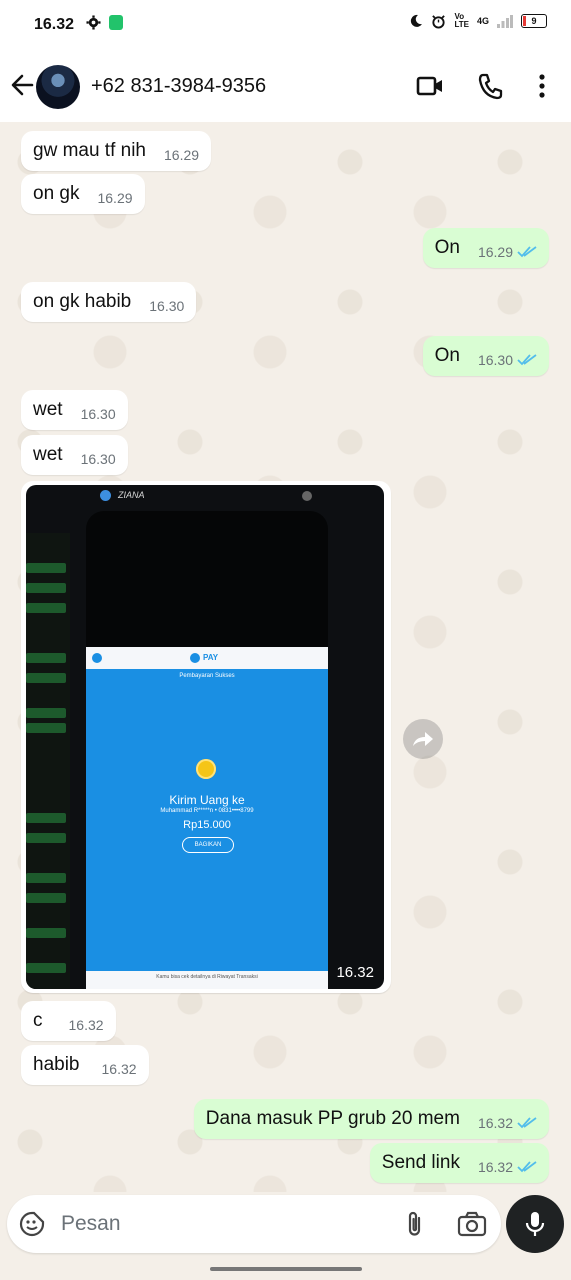  I want to click on inner-status: Pembayaran Sukses, so click(207, 676).